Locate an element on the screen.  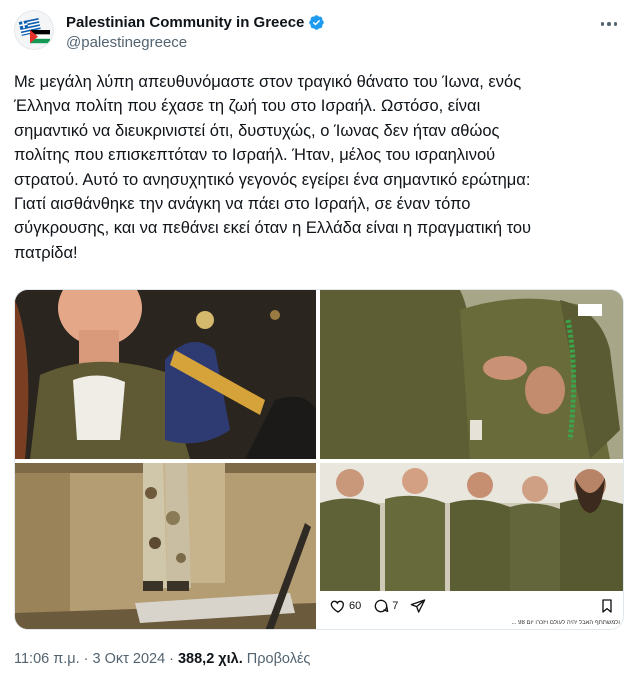
instagram-action-bar: 60 7 is located at coordinates (471, 606).